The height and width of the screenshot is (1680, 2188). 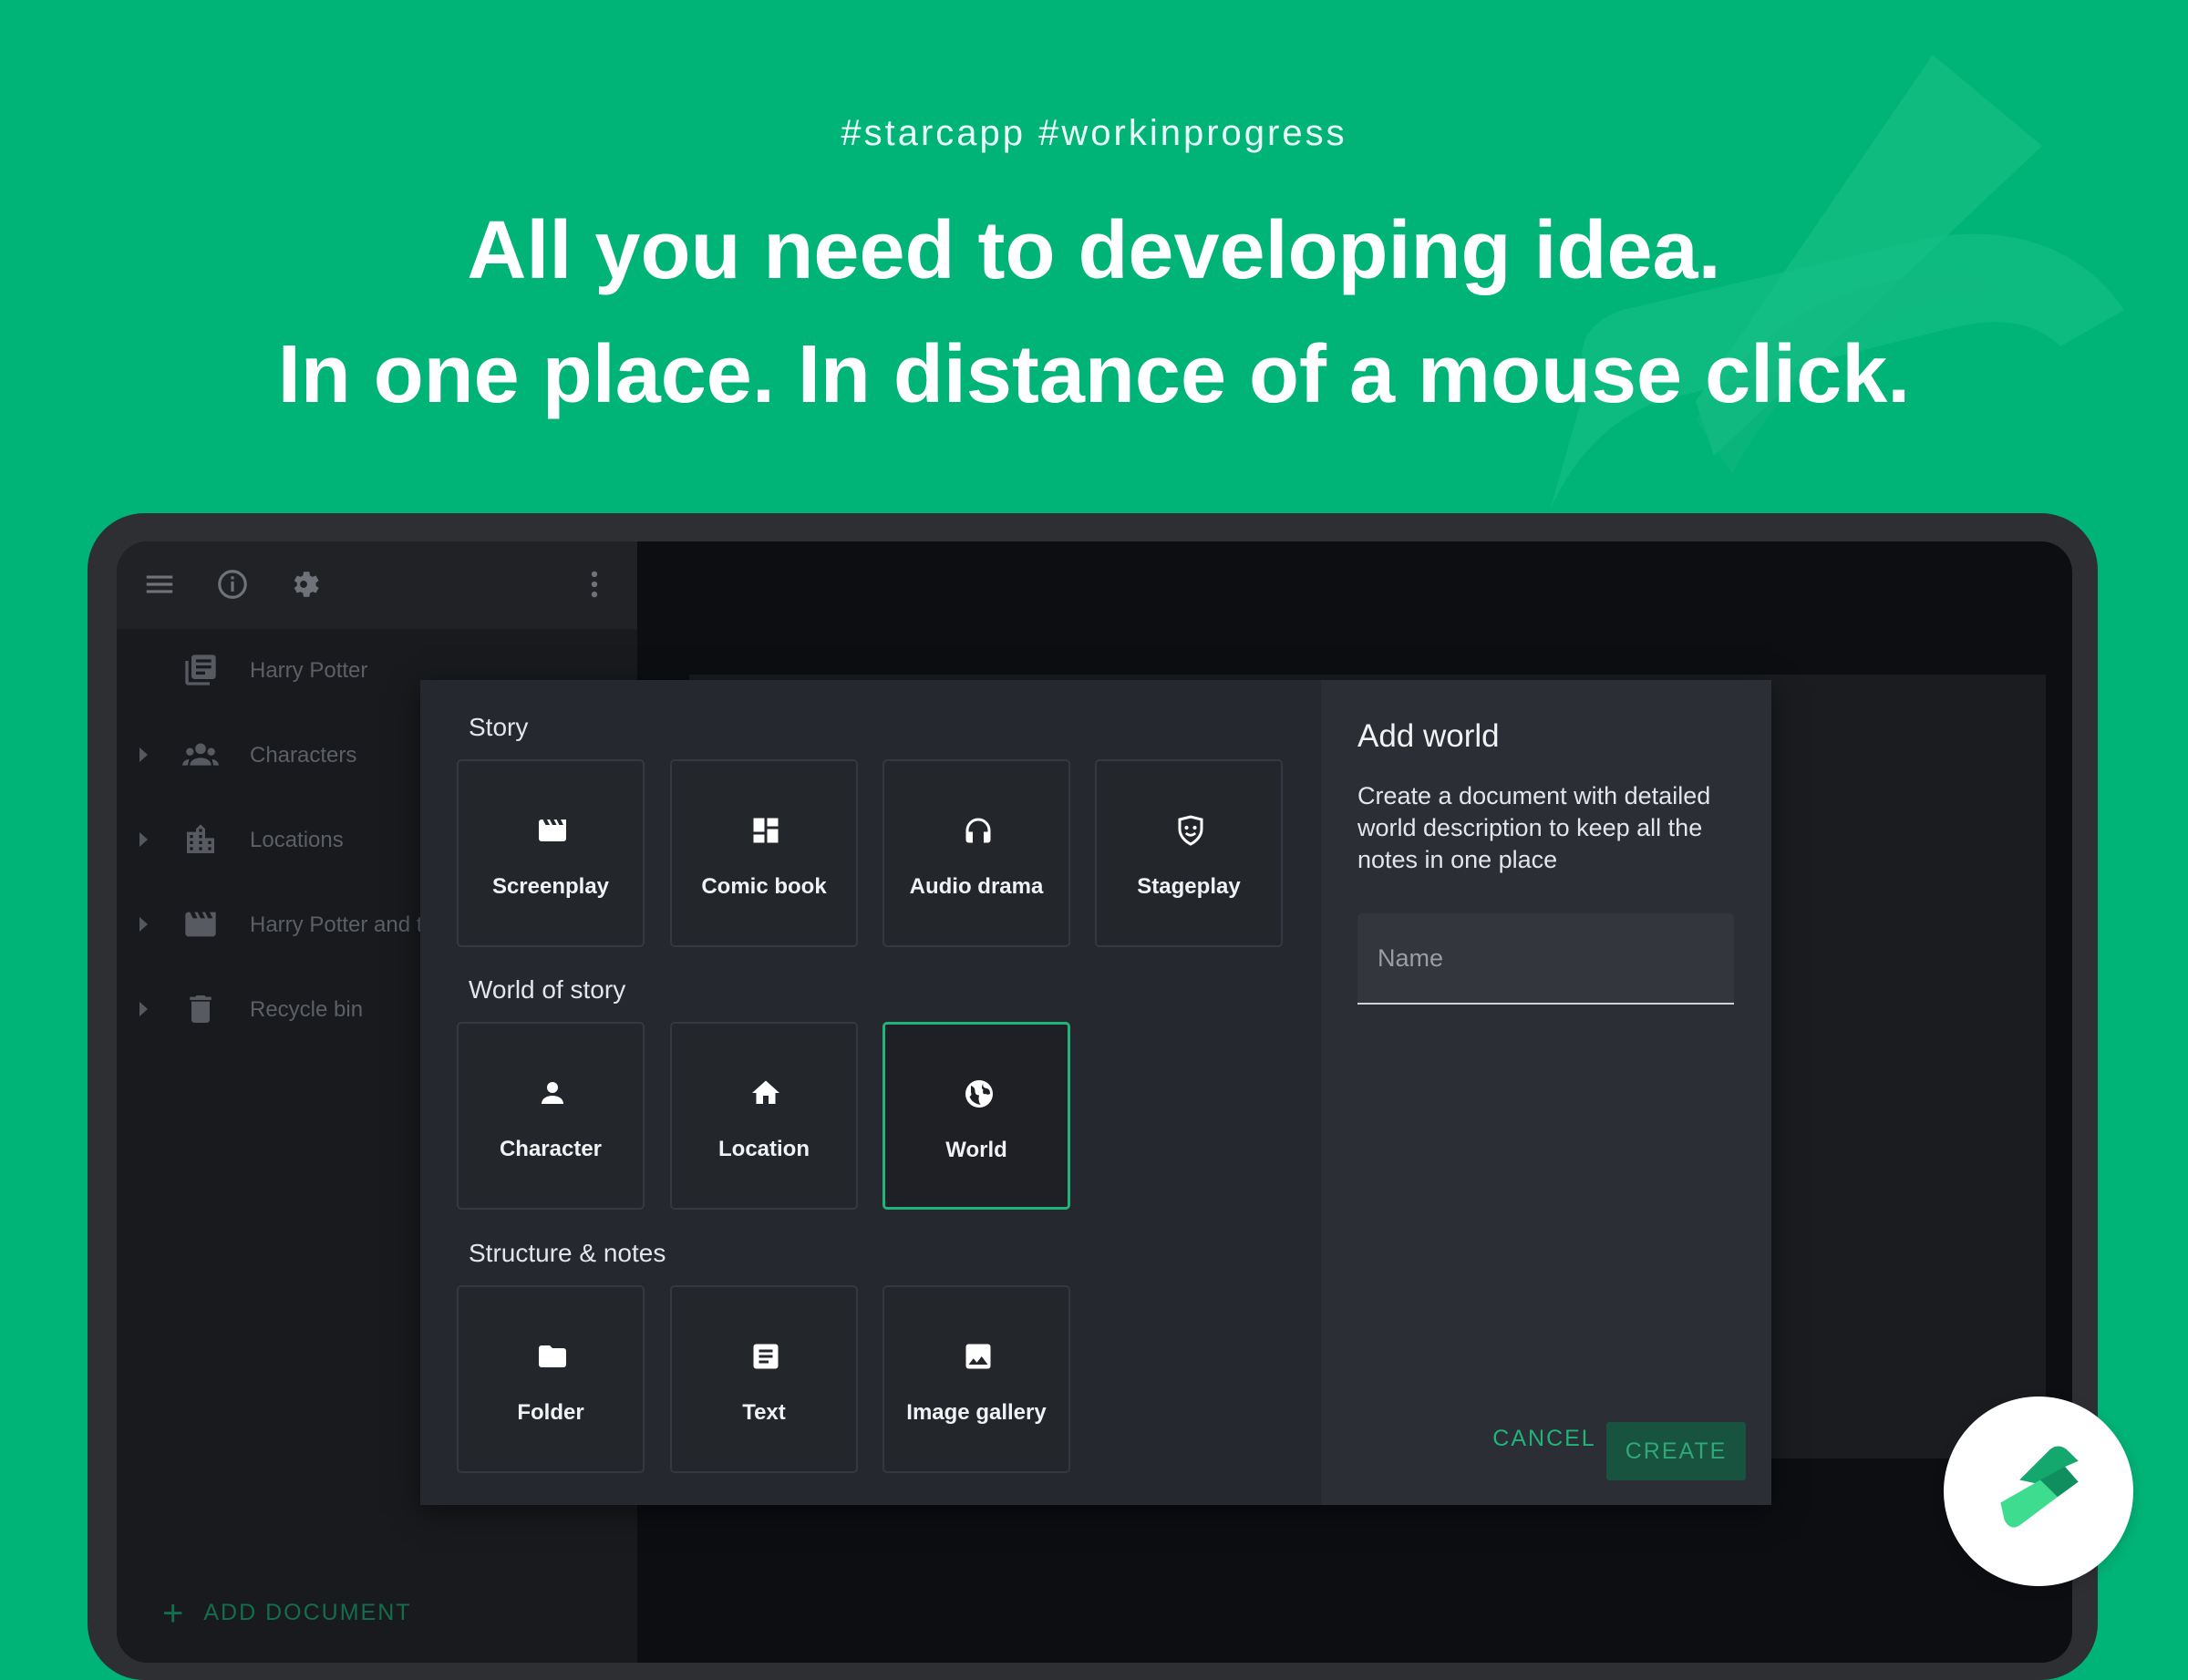 What do you see at coordinates (976, 887) in the screenshot?
I see `card-label: Audio drama` at bounding box center [976, 887].